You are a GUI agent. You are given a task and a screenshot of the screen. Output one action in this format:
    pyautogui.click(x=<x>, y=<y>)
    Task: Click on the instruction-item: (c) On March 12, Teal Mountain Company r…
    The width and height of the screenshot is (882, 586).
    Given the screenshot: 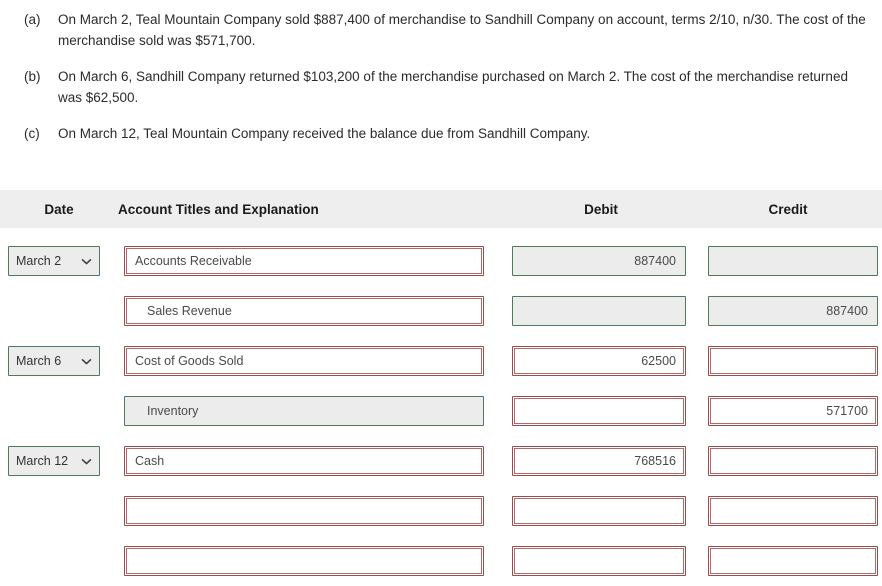 What is the action you would take?
    pyautogui.click(x=441, y=134)
    